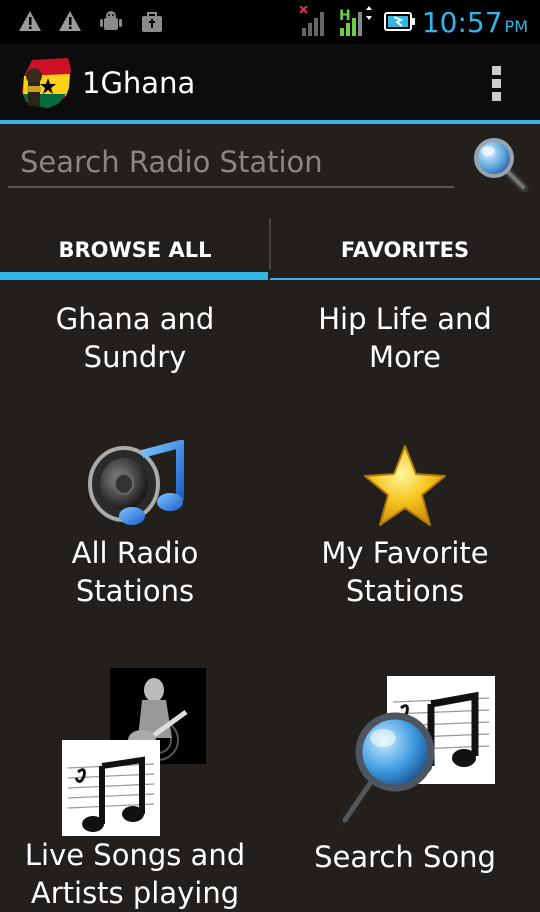  What do you see at coordinates (500, 164) in the screenshot?
I see `search-icon` at bounding box center [500, 164].